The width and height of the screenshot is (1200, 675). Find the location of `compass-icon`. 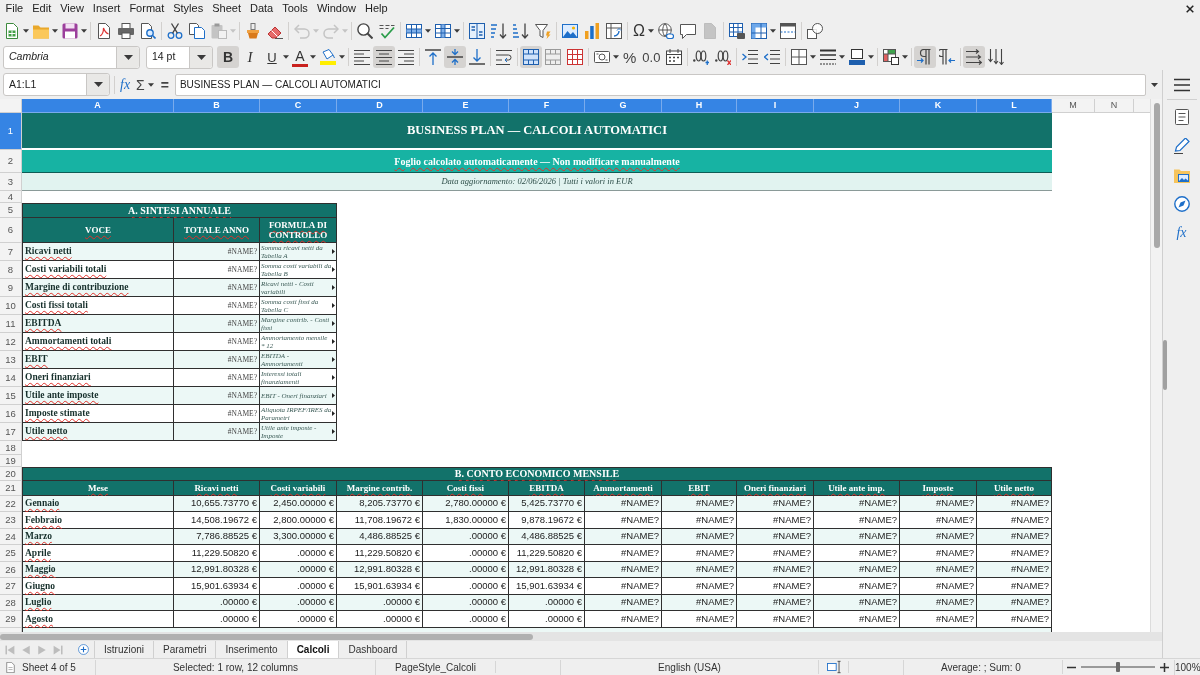

compass-icon is located at coordinates (1181, 204).